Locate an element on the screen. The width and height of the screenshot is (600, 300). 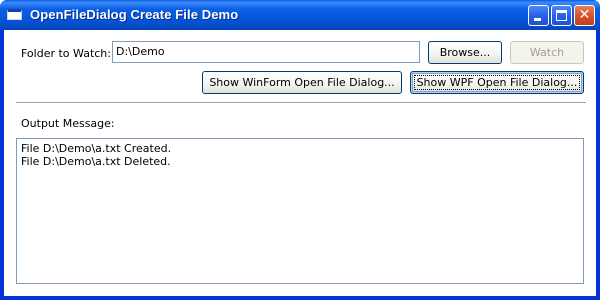
window-icon is located at coordinates (14, 14).